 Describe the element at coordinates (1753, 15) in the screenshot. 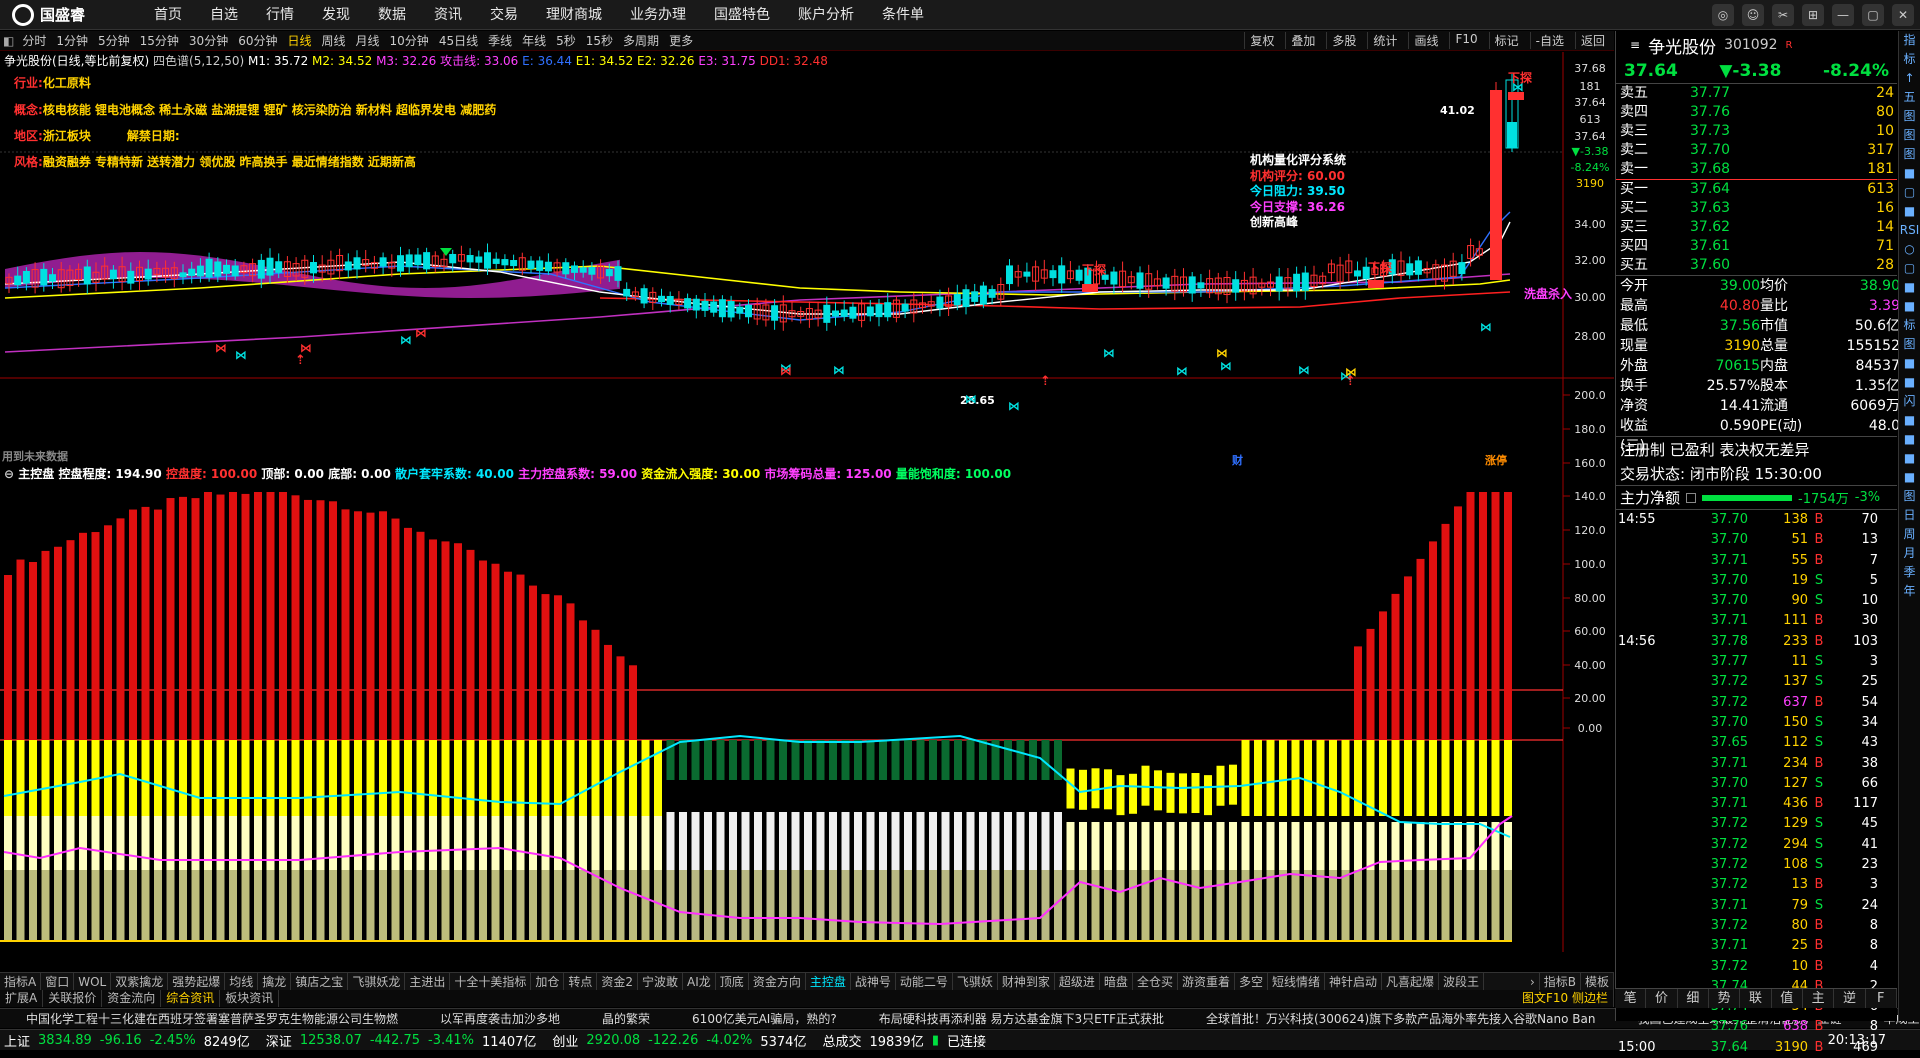

I see `user-icon: ☺` at that location.